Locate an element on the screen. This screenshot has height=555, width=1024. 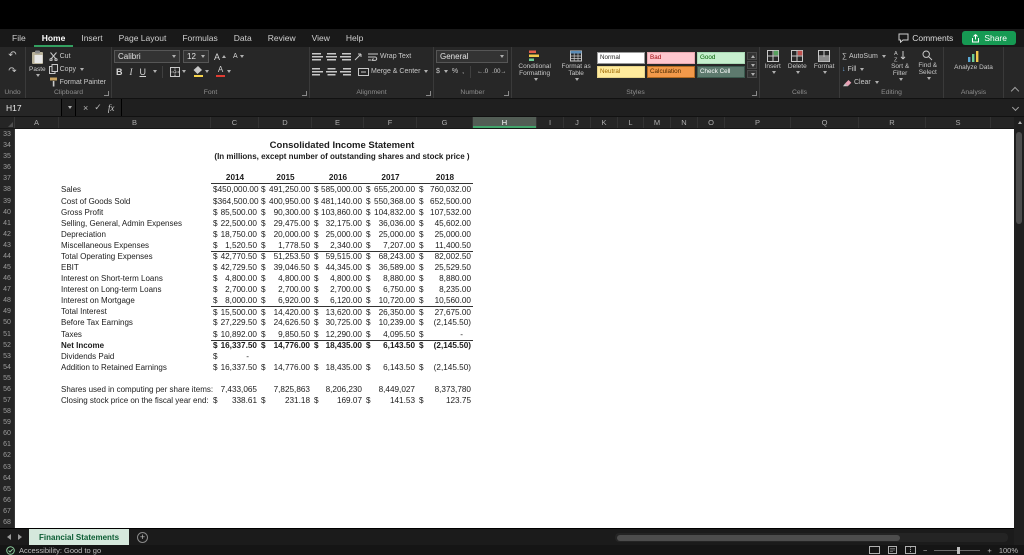
italic-button: I is located at coordinates (131, 72).